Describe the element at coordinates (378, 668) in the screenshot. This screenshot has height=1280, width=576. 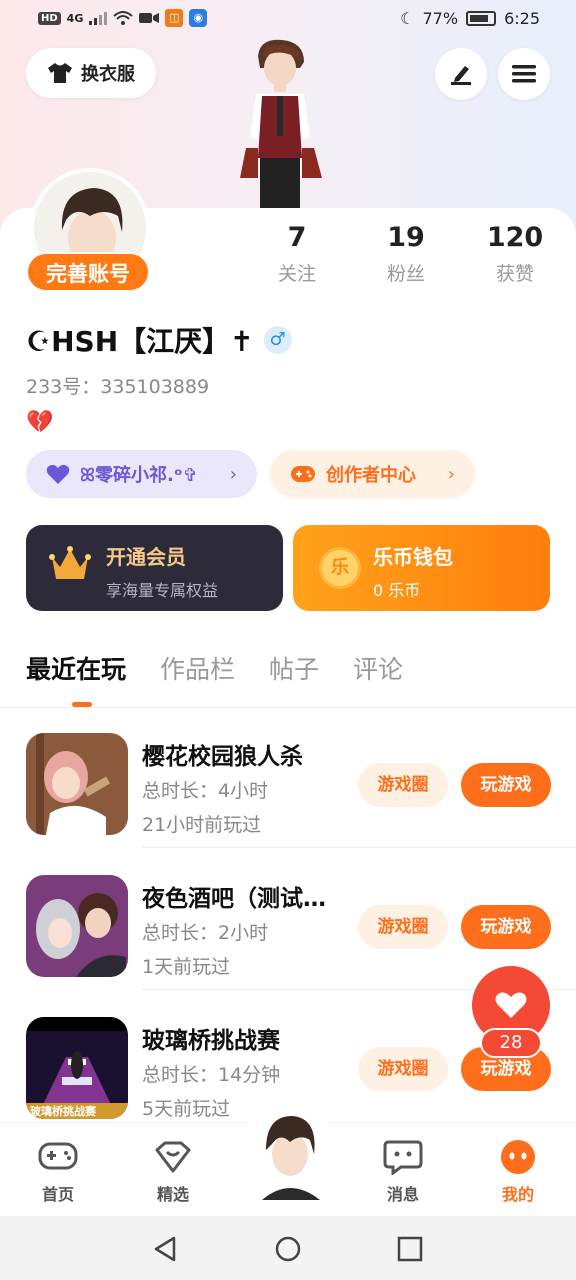
I see `tab-comments: 评论` at that location.